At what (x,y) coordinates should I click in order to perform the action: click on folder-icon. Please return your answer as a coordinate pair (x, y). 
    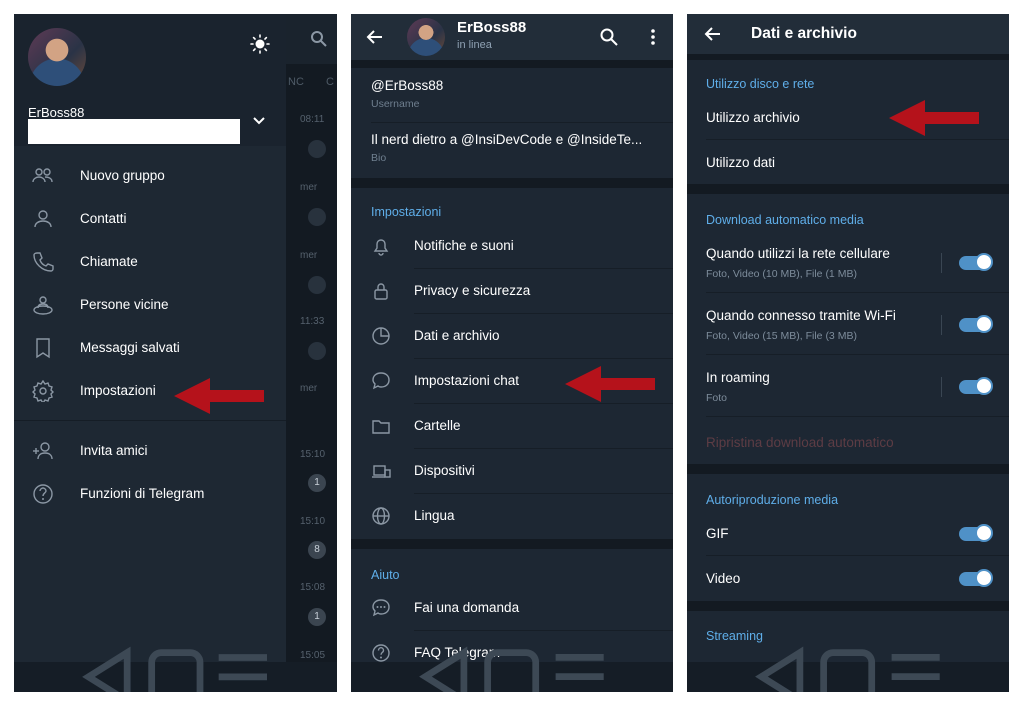
    Looking at the image, I should click on (381, 427).